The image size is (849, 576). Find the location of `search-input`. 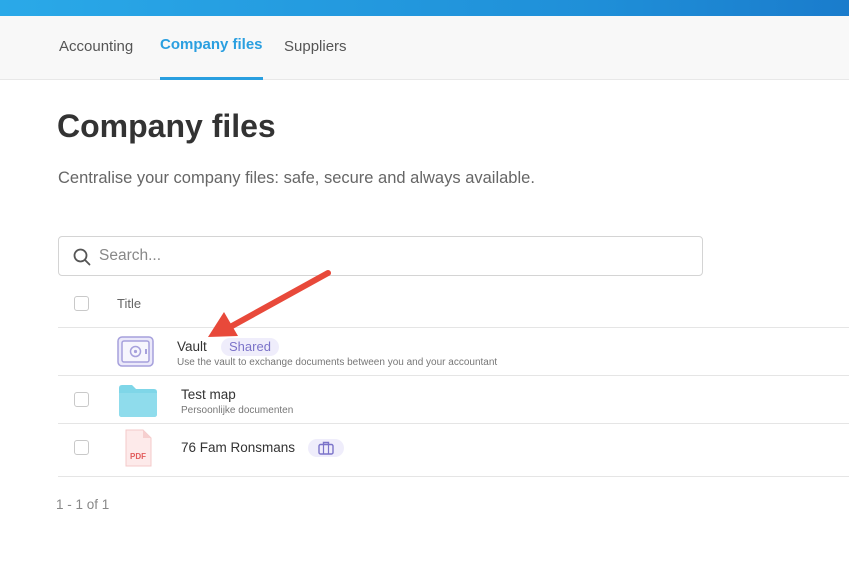

search-input is located at coordinates (394, 256).